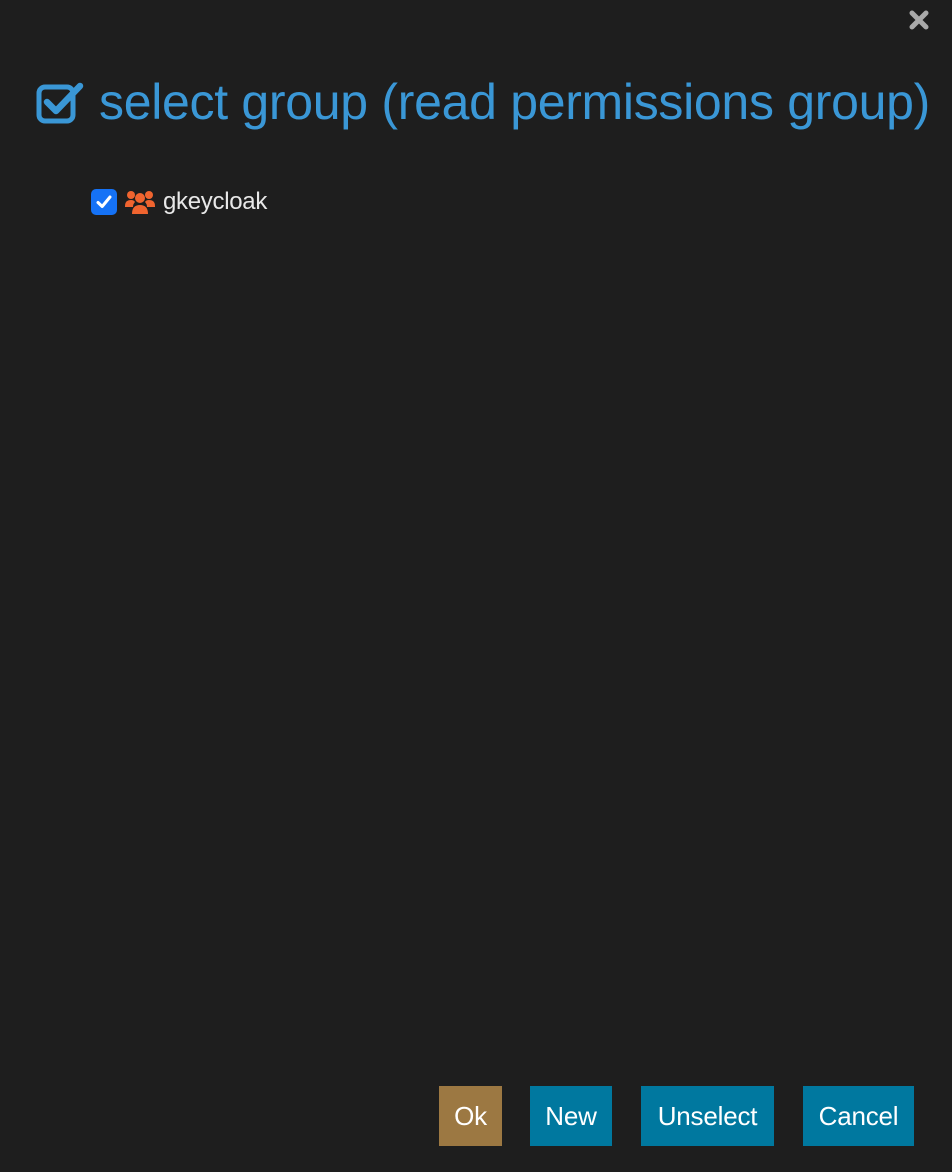 This screenshot has height=1172, width=952. What do you see at coordinates (470, 1116) in the screenshot?
I see `ok-button: Ok` at bounding box center [470, 1116].